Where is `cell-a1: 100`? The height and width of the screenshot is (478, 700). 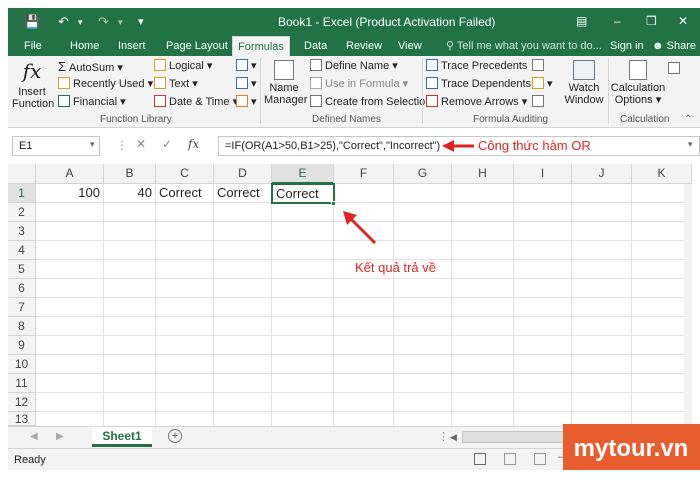
cell-a1: 100 is located at coordinates (70, 193).